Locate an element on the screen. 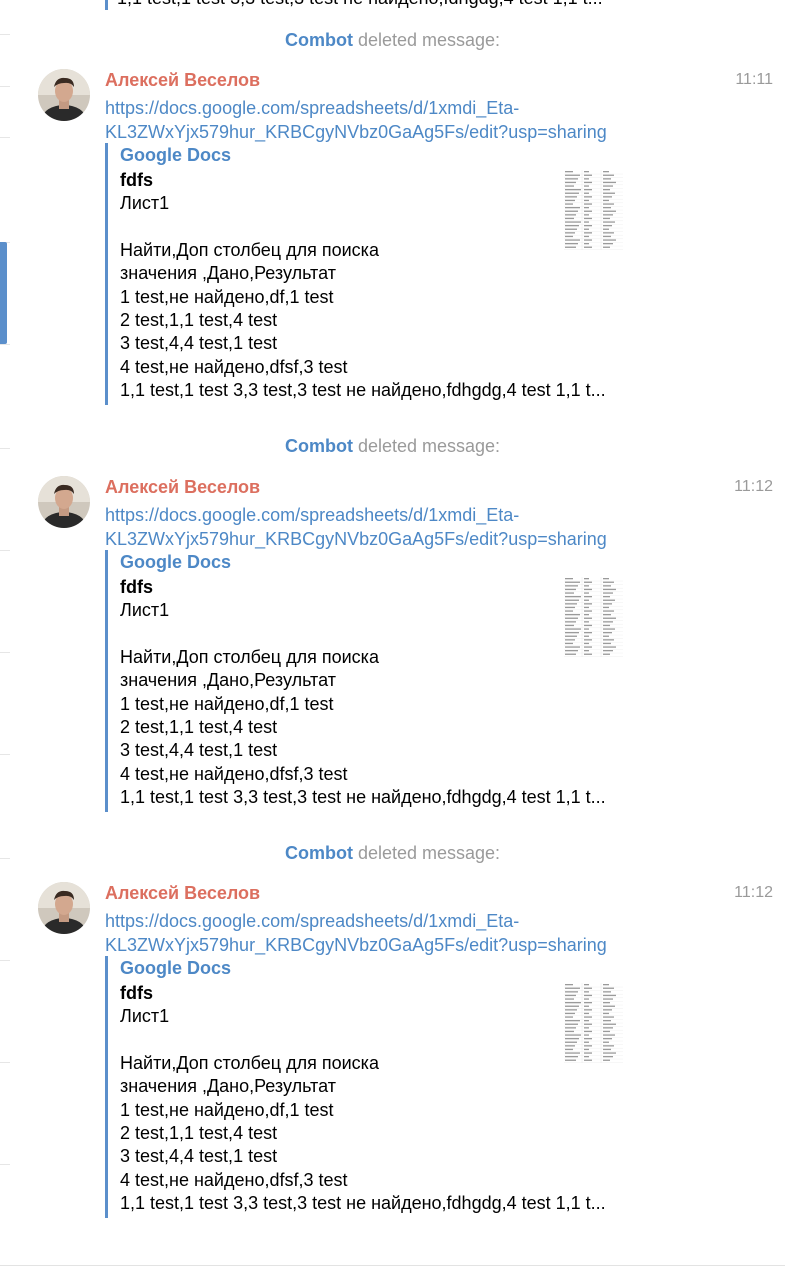 The height and width of the screenshot is (1280, 785). active-chat-indicator is located at coordinates (3, 293).